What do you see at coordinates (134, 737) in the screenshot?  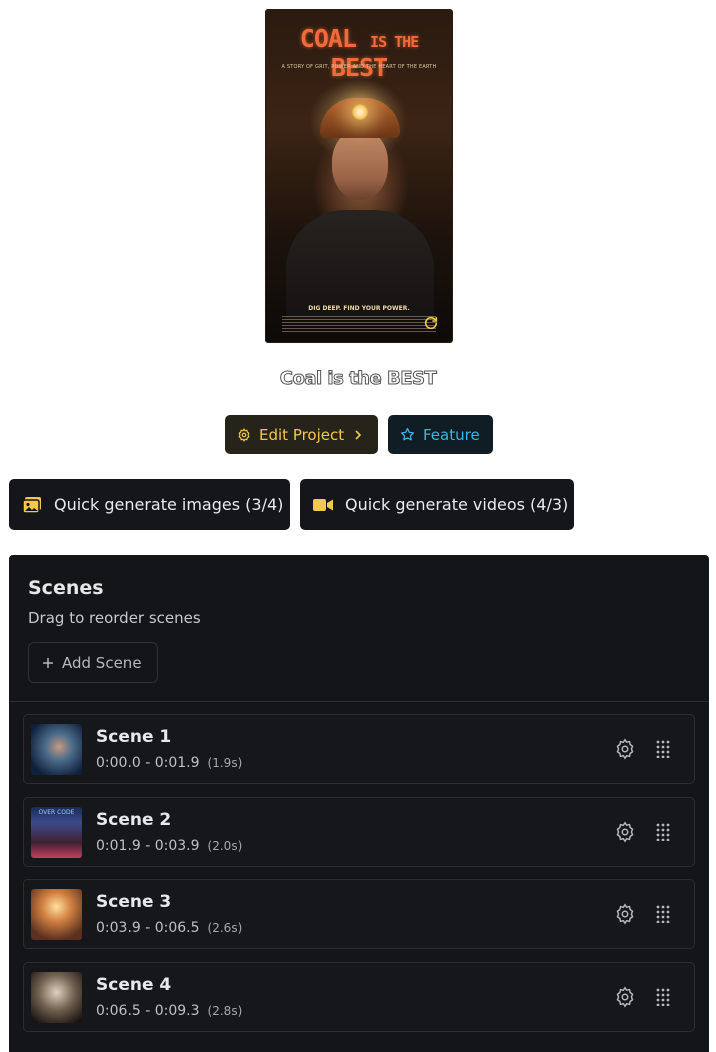 I see `scene-name: Scene 1` at bounding box center [134, 737].